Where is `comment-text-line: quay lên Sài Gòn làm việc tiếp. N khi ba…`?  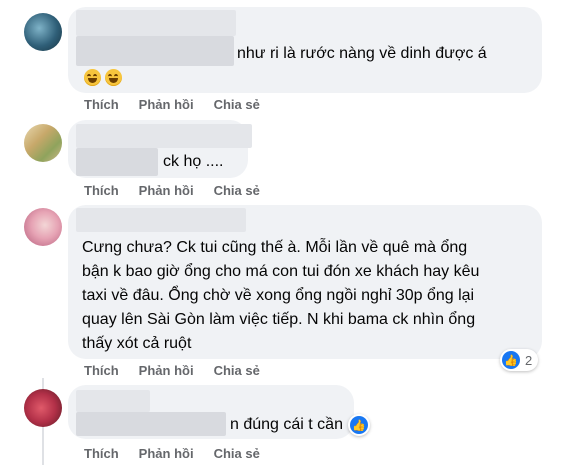
comment-text-line: quay lên Sài Gòn làm việc tiếp. N khi ba… is located at coordinates (279, 319).